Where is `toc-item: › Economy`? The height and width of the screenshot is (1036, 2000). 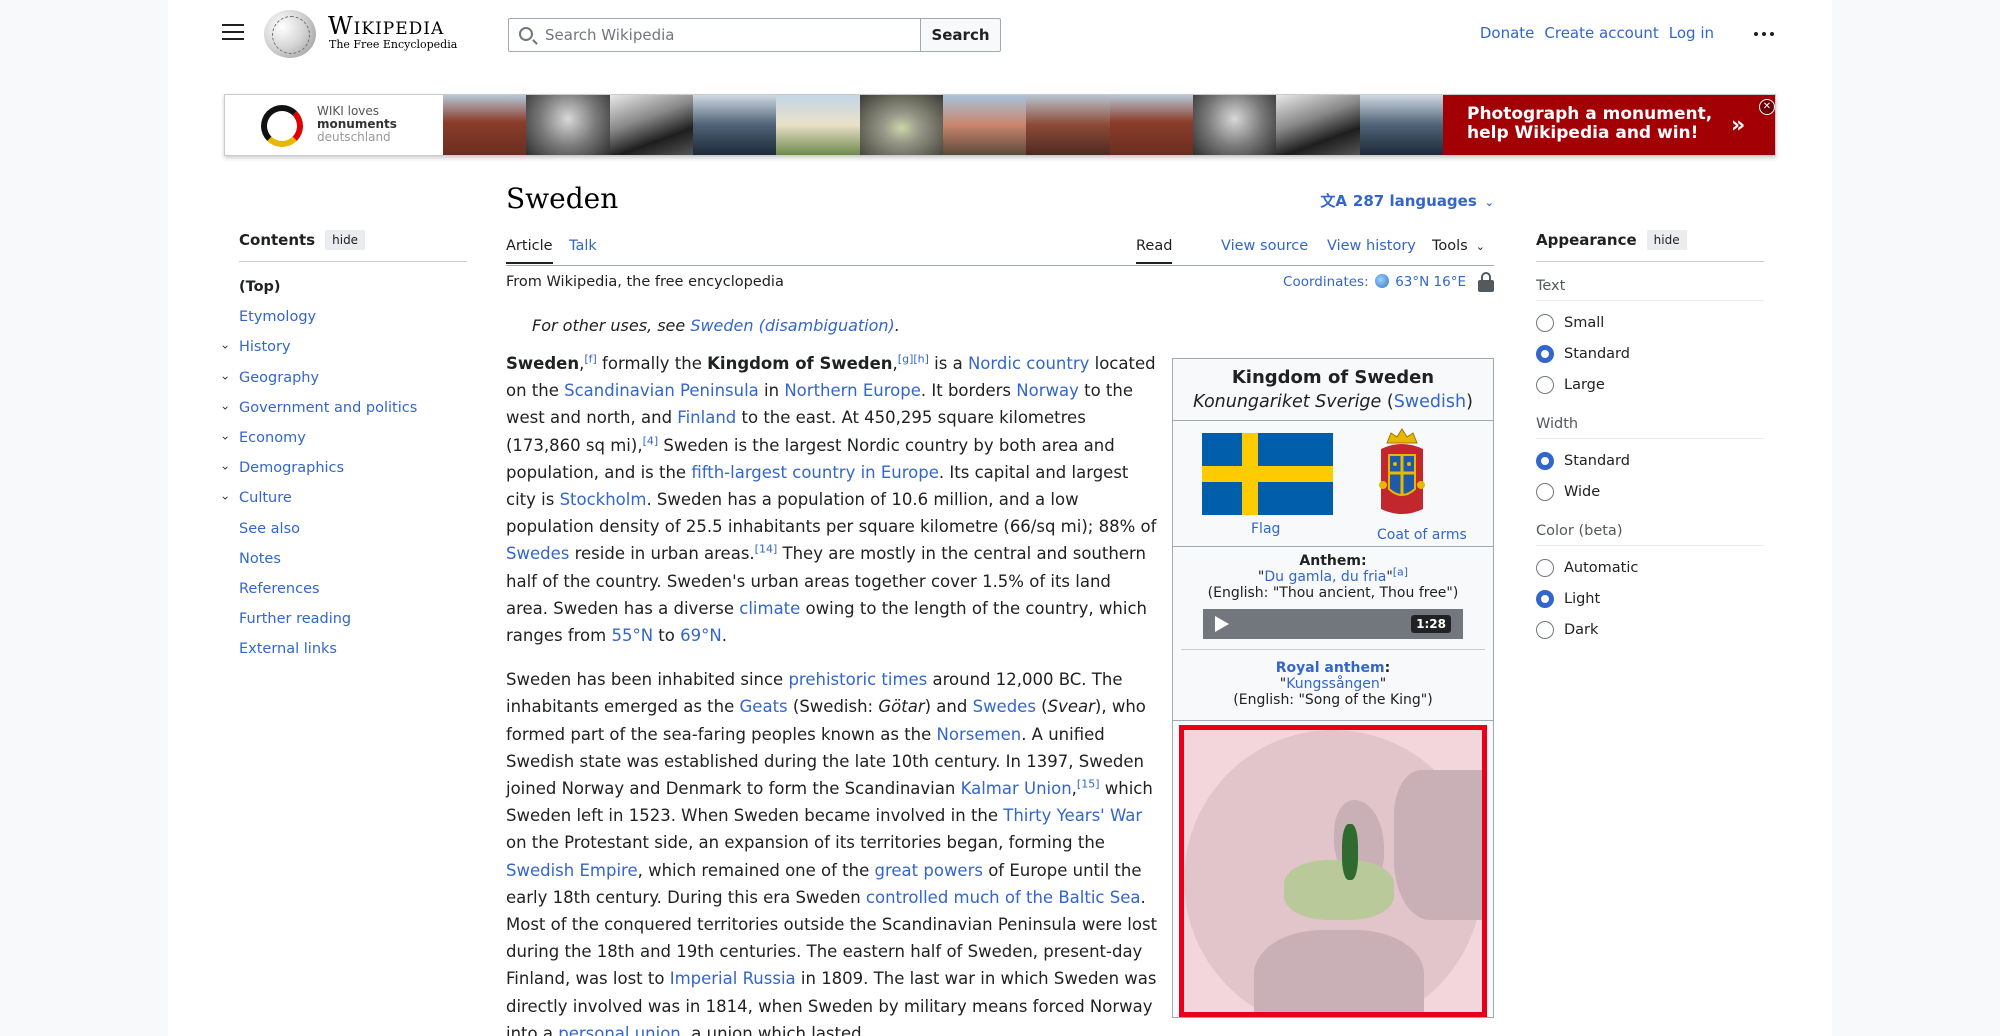 toc-item: › Economy is located at coordinates (342, 438).